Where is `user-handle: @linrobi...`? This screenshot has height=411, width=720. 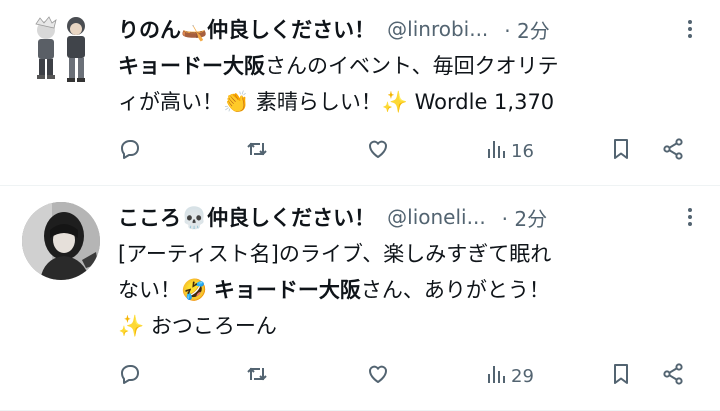
user-handle: @linrobi... is located at coordinates (437, 29).